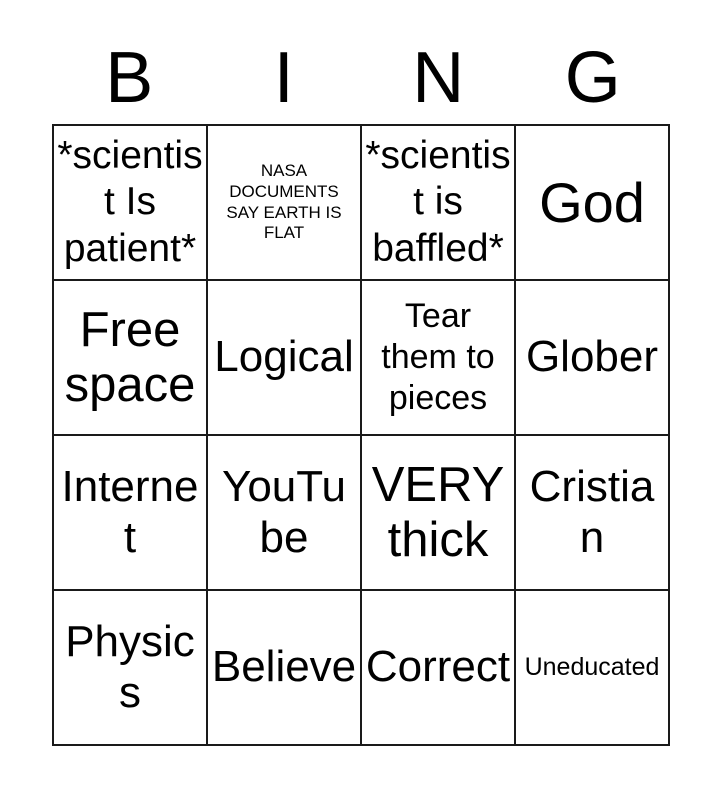  I want to click on bingo-cell-text: Believe, so click(284, 667).